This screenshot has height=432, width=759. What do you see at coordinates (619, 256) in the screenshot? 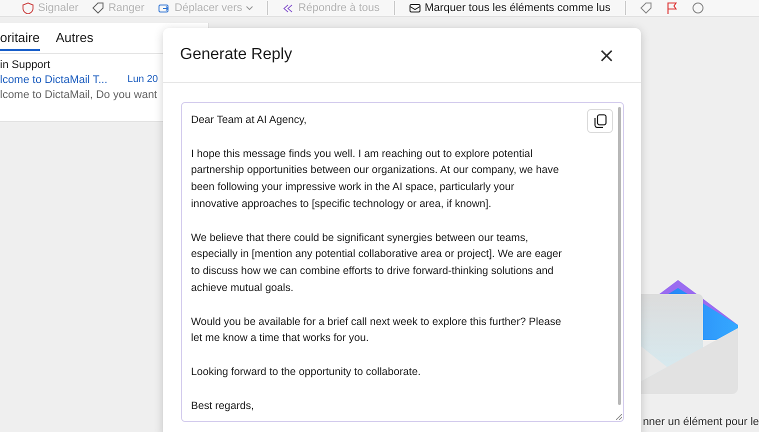
I see `scrollbar` at bounding box center [619, 256].